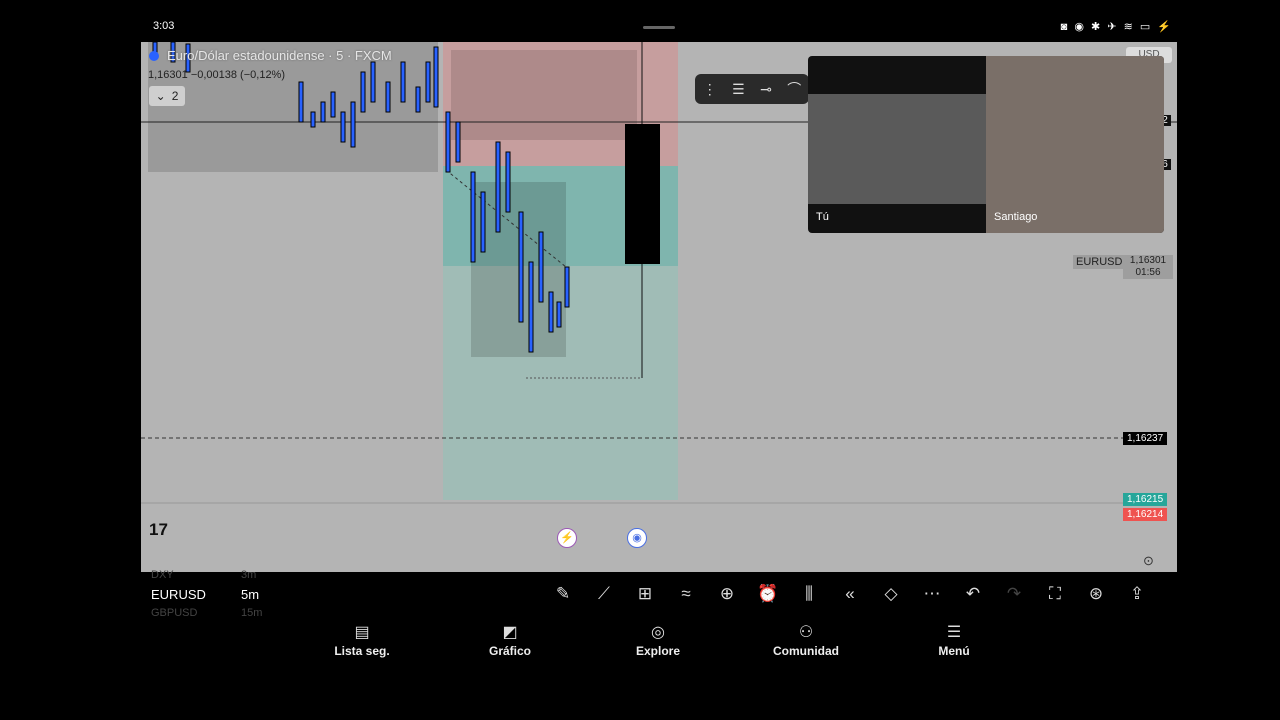 This screenshot has height=720, width=1280. I want to click on nav-menu: ☰ Menú, so click(954, 642).